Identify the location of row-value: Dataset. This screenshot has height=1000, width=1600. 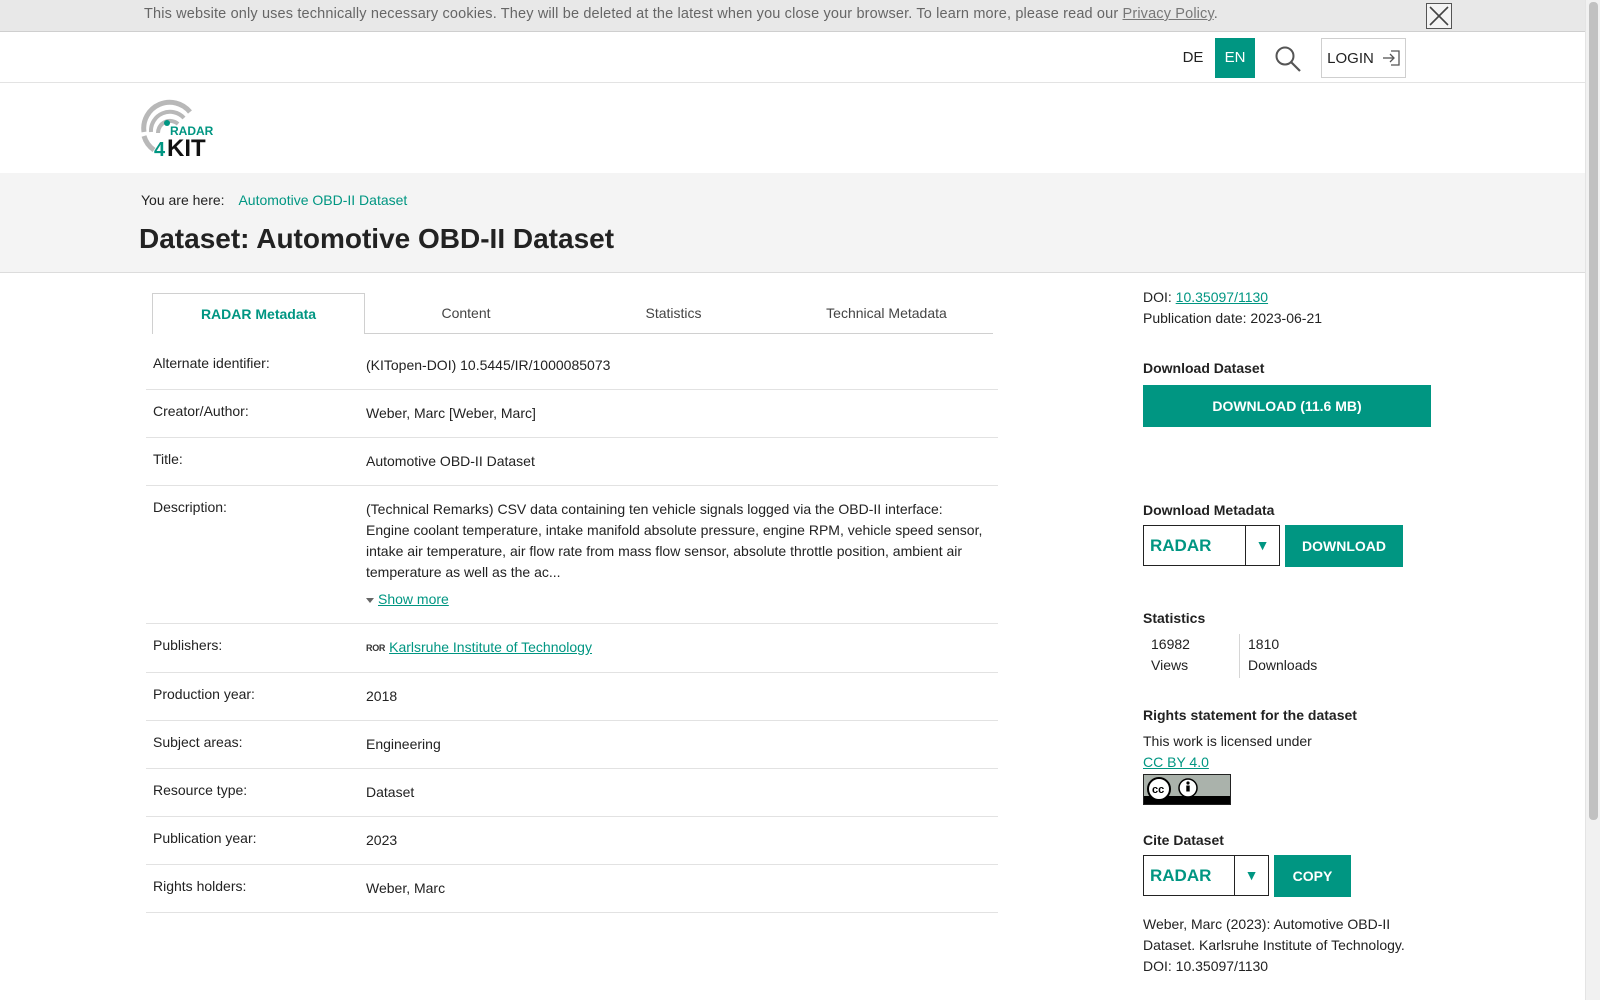
(390, 792).